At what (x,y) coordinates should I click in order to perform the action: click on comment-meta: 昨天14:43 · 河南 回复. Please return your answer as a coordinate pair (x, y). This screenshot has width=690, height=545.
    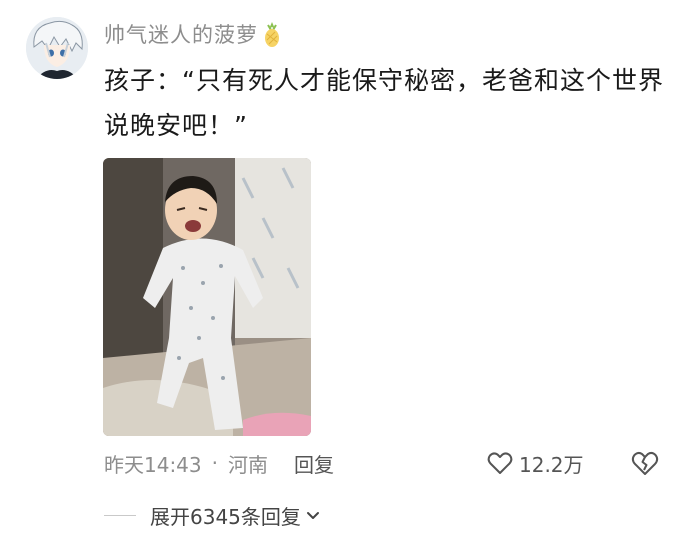
    Looking at the image, I should click on (219, 463).